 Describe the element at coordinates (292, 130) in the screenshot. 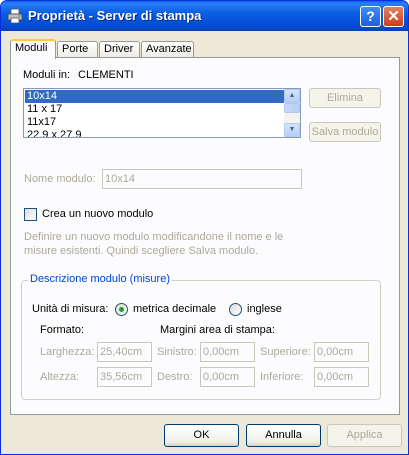

I see `scroll-down-arrow-icon: ▼` at that location.